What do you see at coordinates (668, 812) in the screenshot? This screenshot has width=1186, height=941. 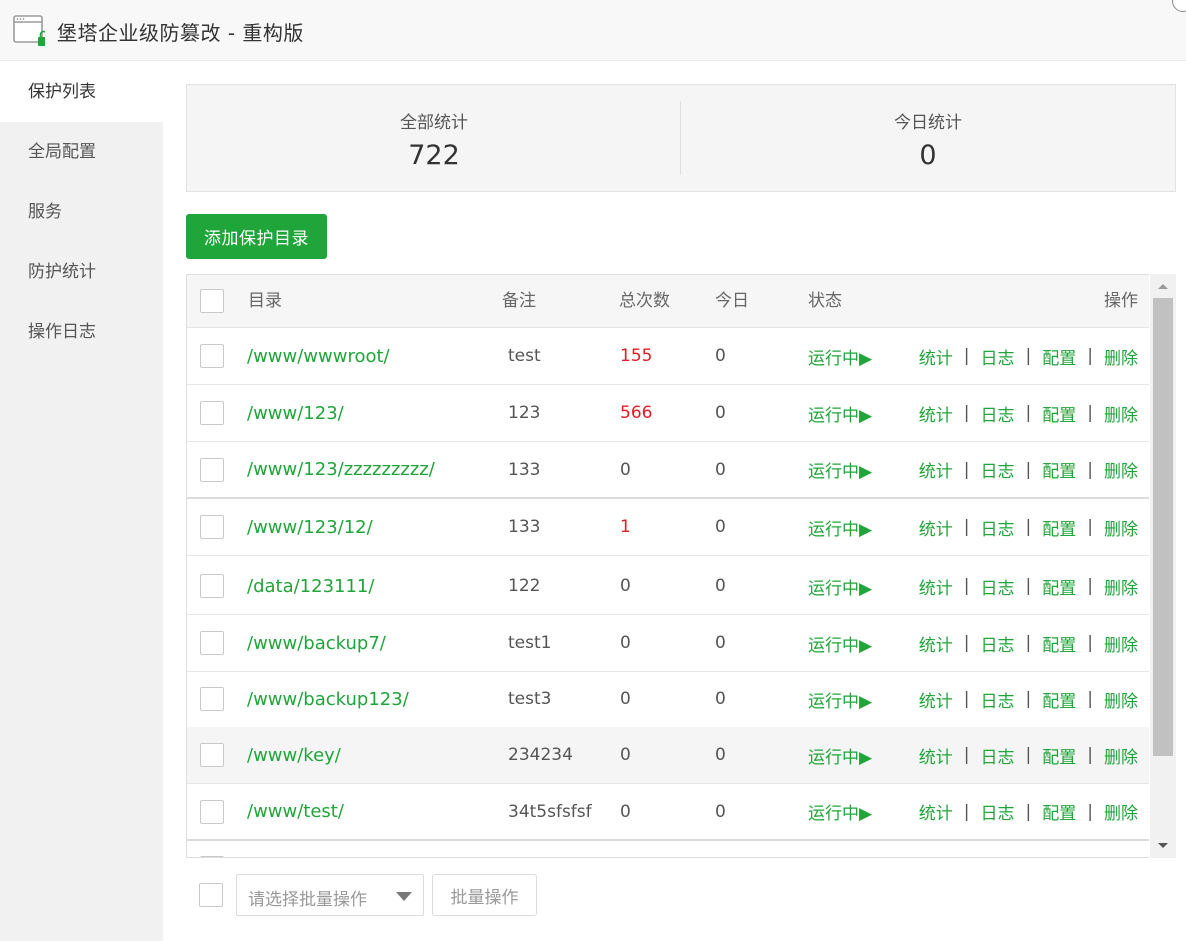 I see `table-row: /www/test/34t5sfsfsf 0 0 运行中▶ 统计 | 日志 | 配置 | 删除` at bounding box center [668, 812].